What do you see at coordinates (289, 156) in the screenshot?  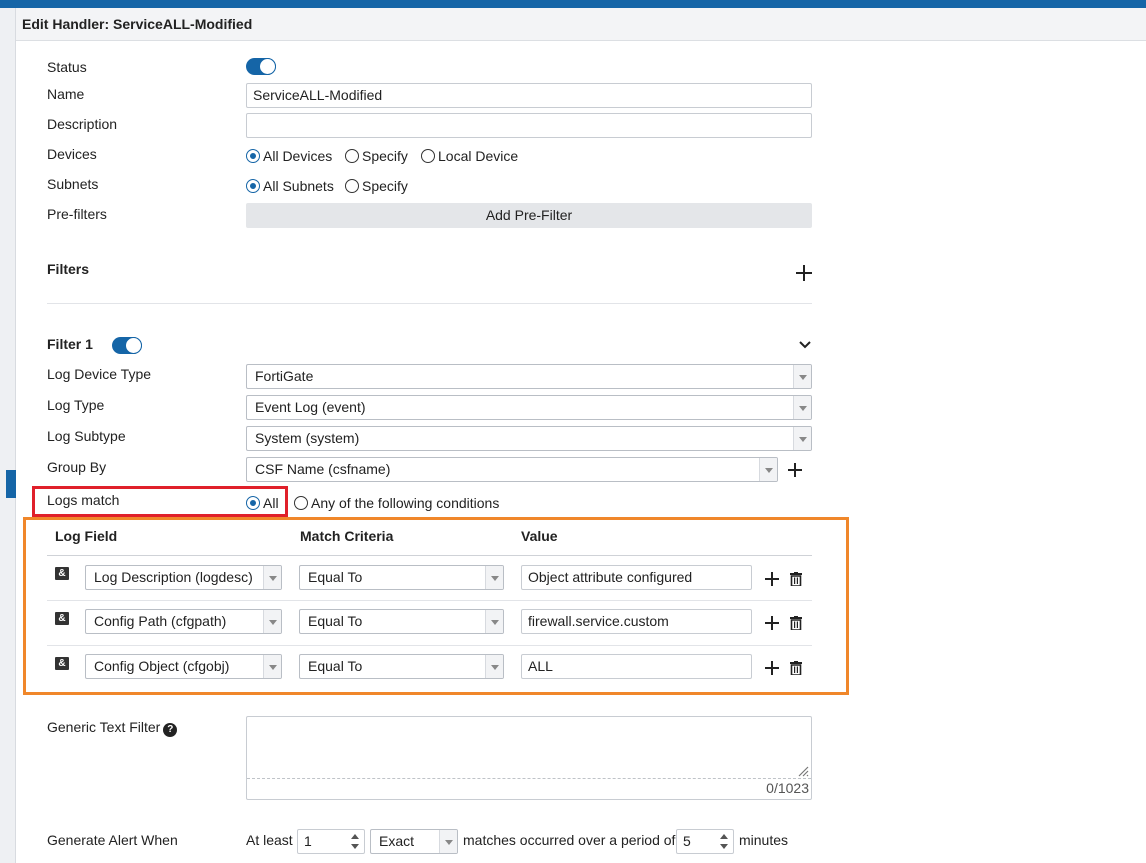 I see `devices-all-radio: All Devices` at bounding box center [289, 156].